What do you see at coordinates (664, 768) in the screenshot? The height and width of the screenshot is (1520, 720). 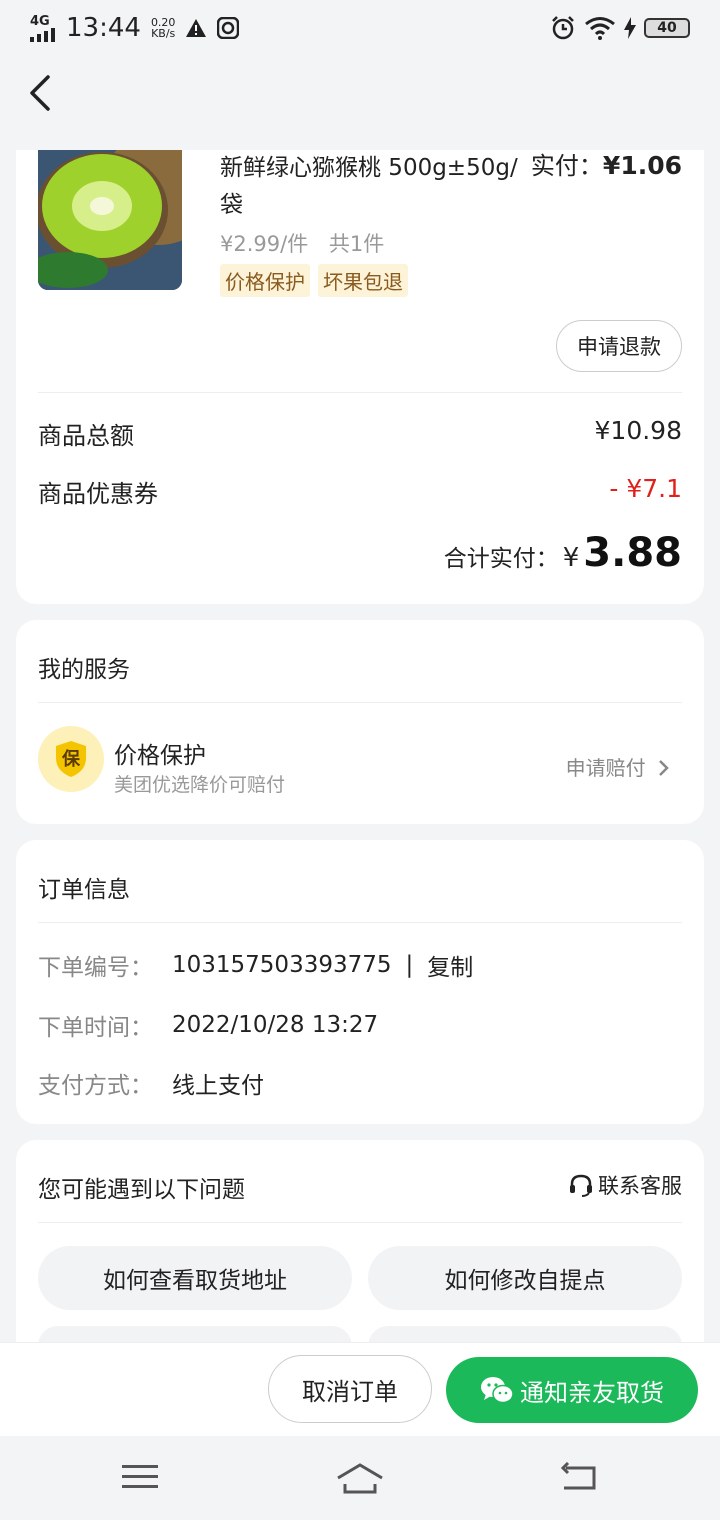 I see `chevron-right-icon` at bounding box center [664, 768].